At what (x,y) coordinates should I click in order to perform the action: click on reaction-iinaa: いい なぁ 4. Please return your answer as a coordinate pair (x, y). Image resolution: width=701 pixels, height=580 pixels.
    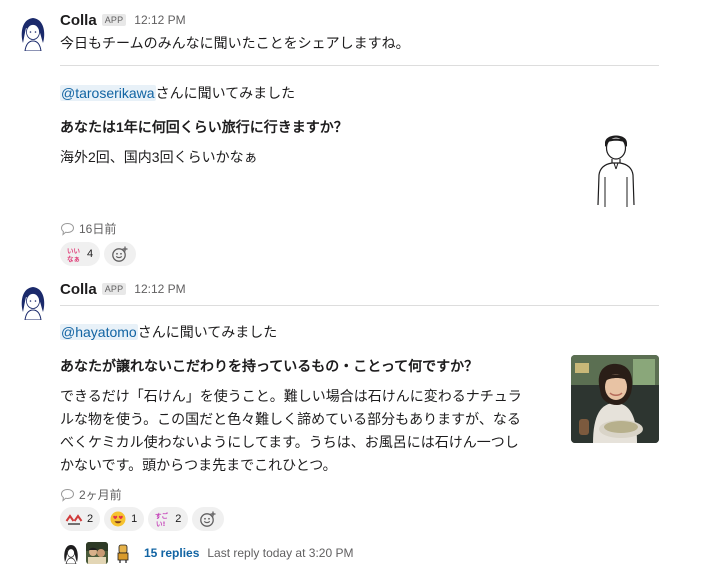
    Looking at the image, I should click on (80, 254).